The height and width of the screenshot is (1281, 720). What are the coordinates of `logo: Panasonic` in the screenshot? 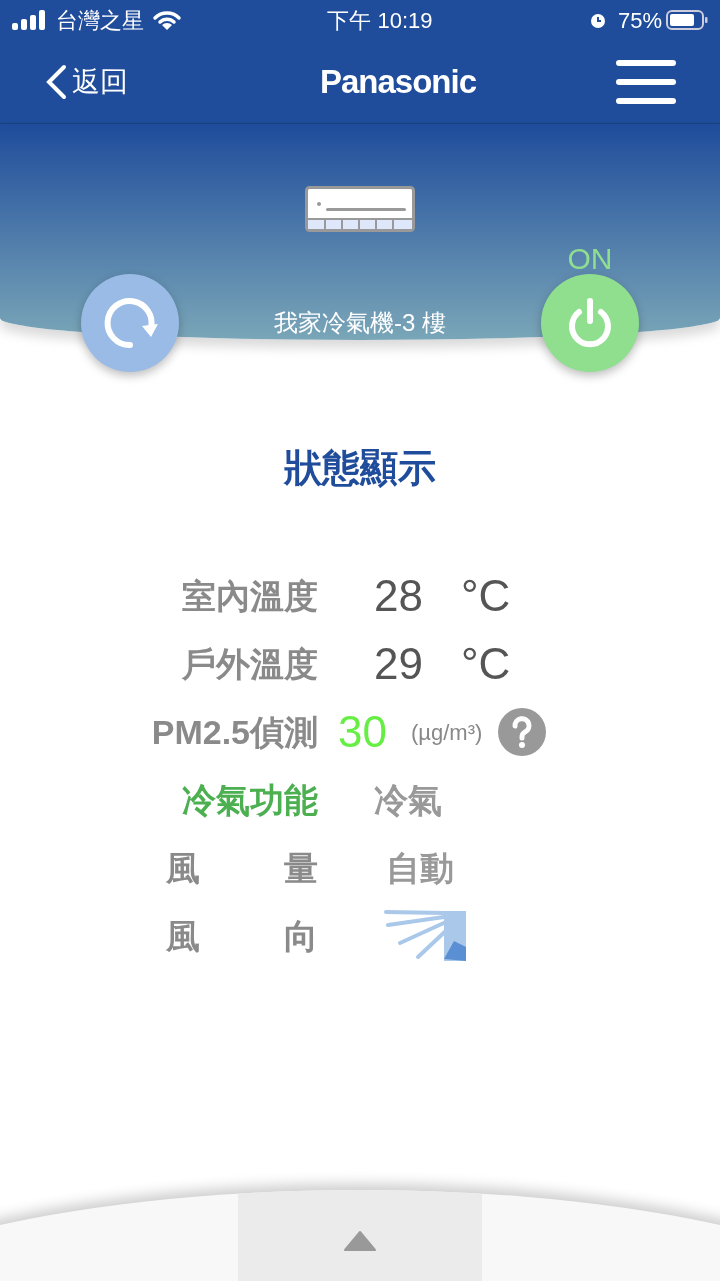 It's located at (398, 81).